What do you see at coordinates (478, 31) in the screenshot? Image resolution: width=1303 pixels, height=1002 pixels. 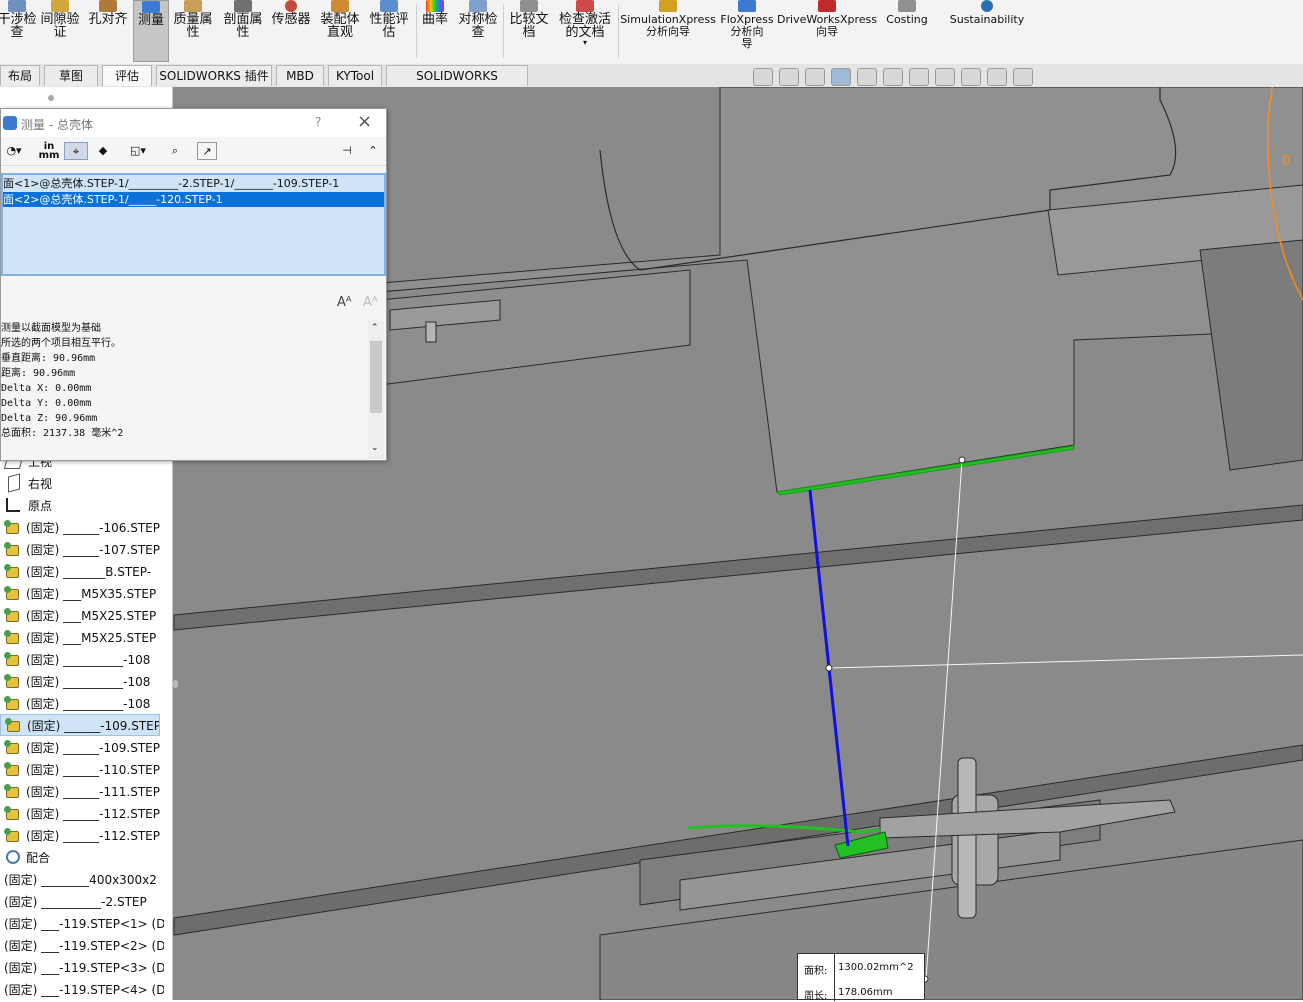 I see `symmetry-check-button: 对称检 查` at bounding box center [478, 31].